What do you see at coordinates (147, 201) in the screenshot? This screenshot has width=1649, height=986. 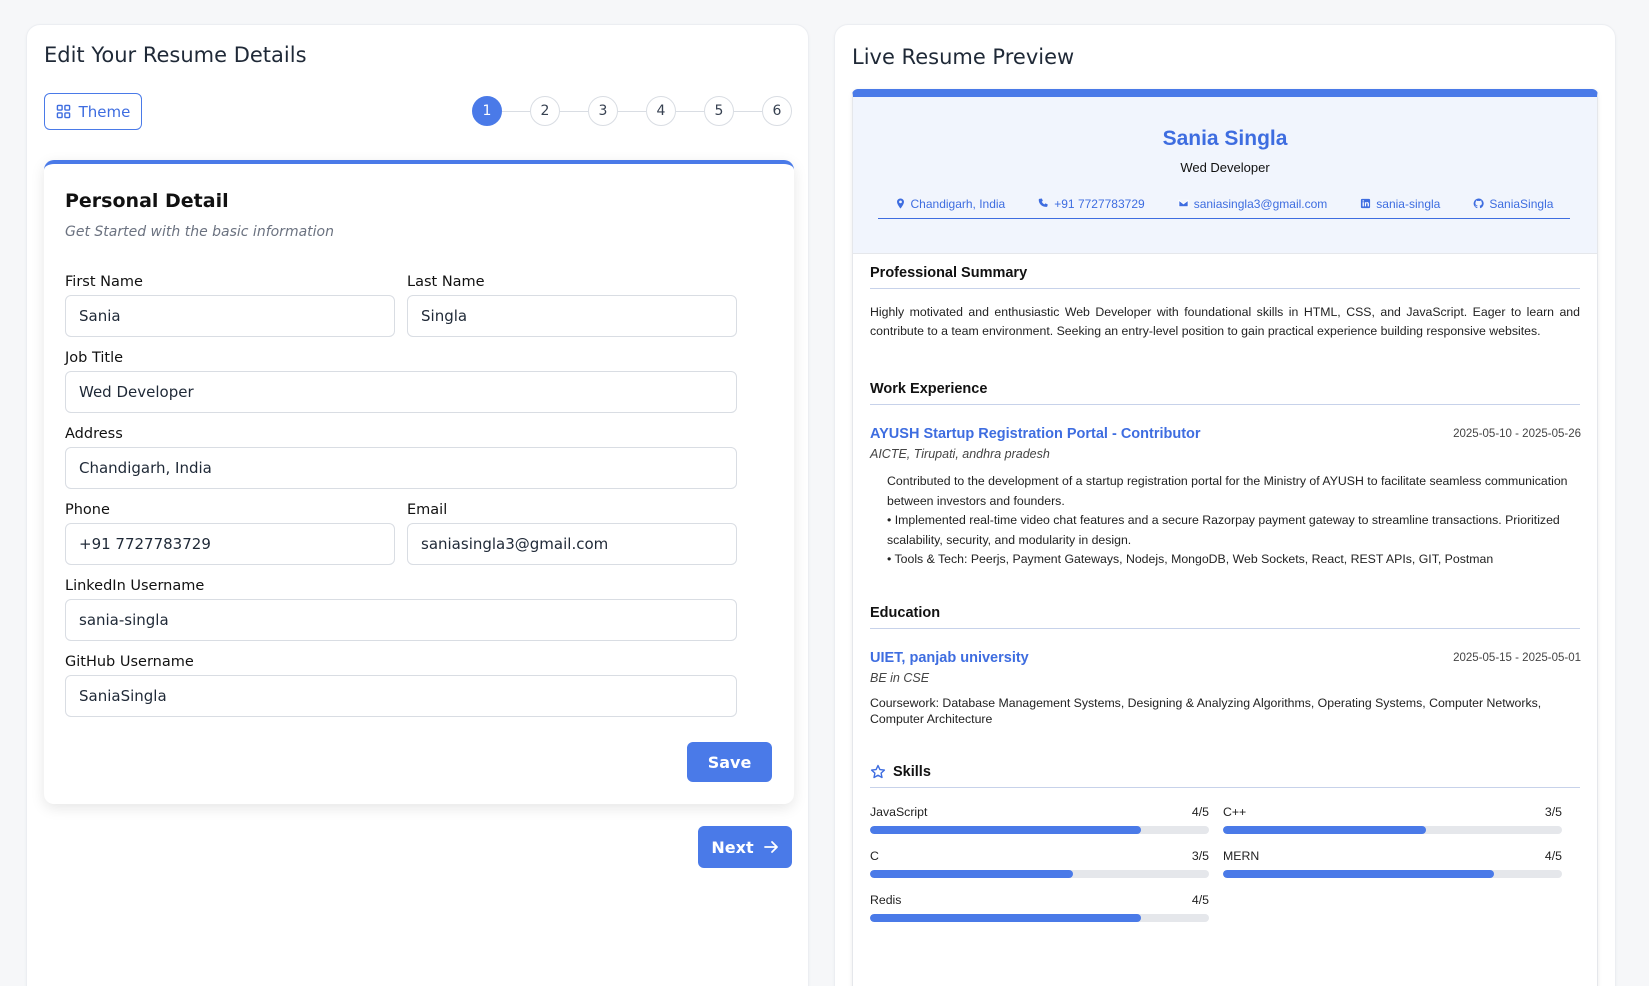 I see `form-title: Personal Detail` at bounding box center [147, 201].